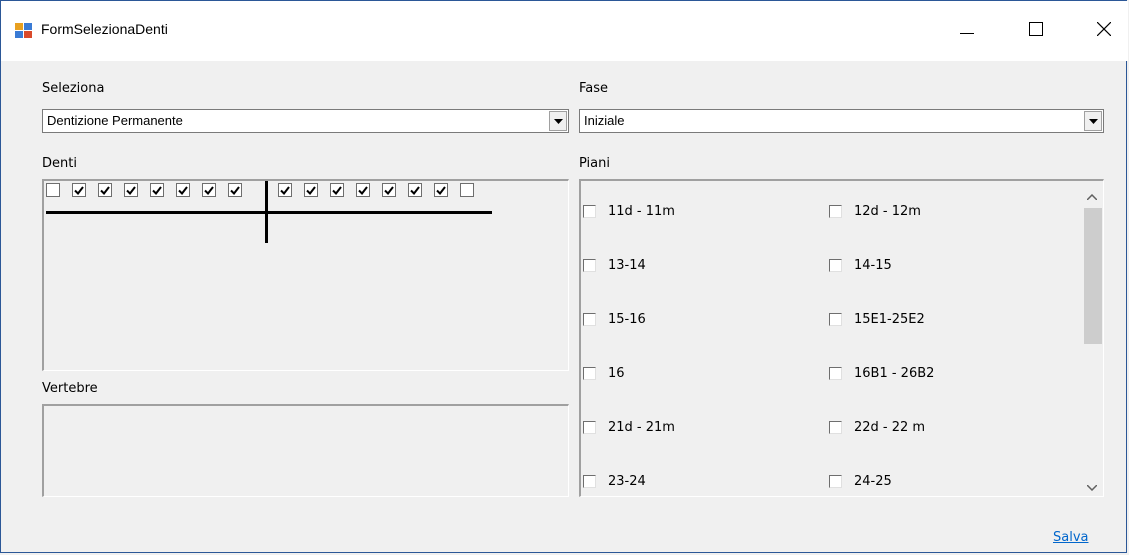  Describe the element at coordinates (604, 120) in the screenshot. I see `fase-value: Iniziale` at that location.